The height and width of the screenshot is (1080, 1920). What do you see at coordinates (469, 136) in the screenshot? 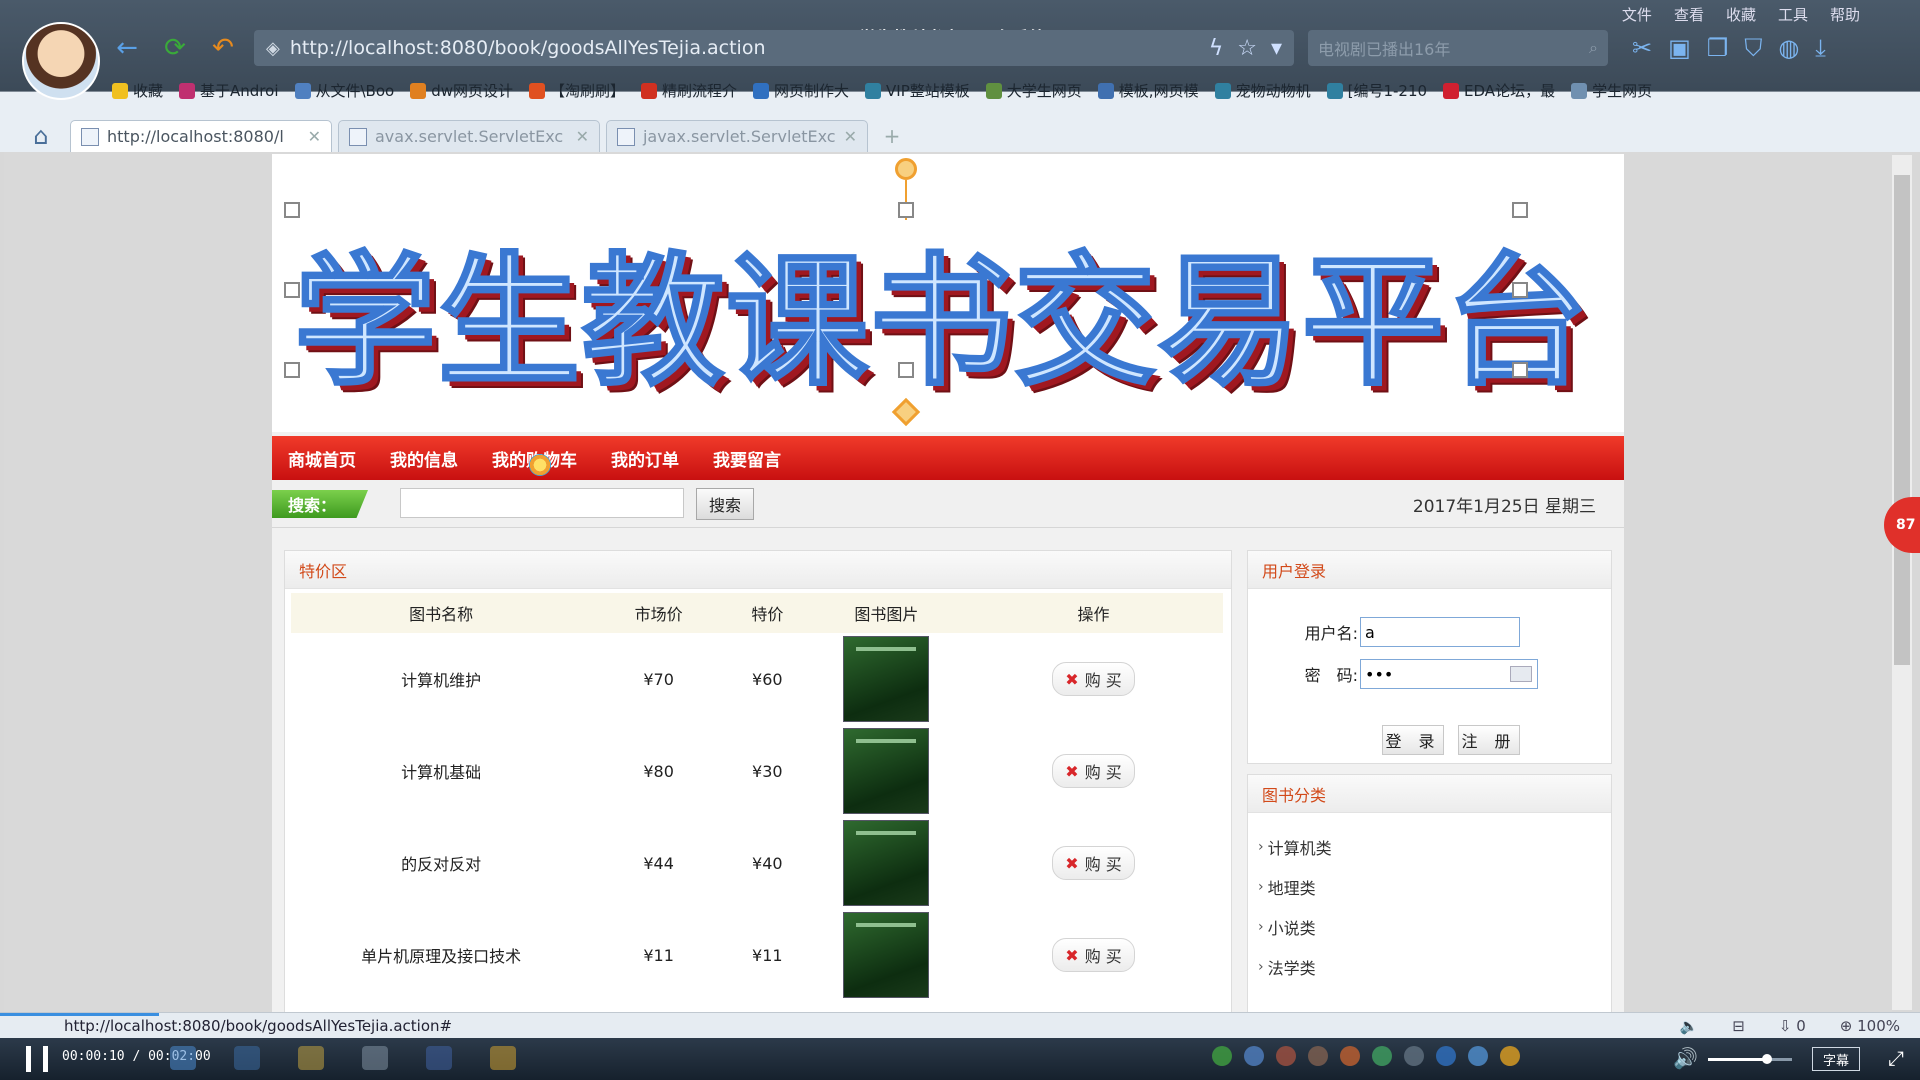
I see `tab-servlet-exception-1: avax.servlet.ServletExc ✕` at bounding box center [469, 136].